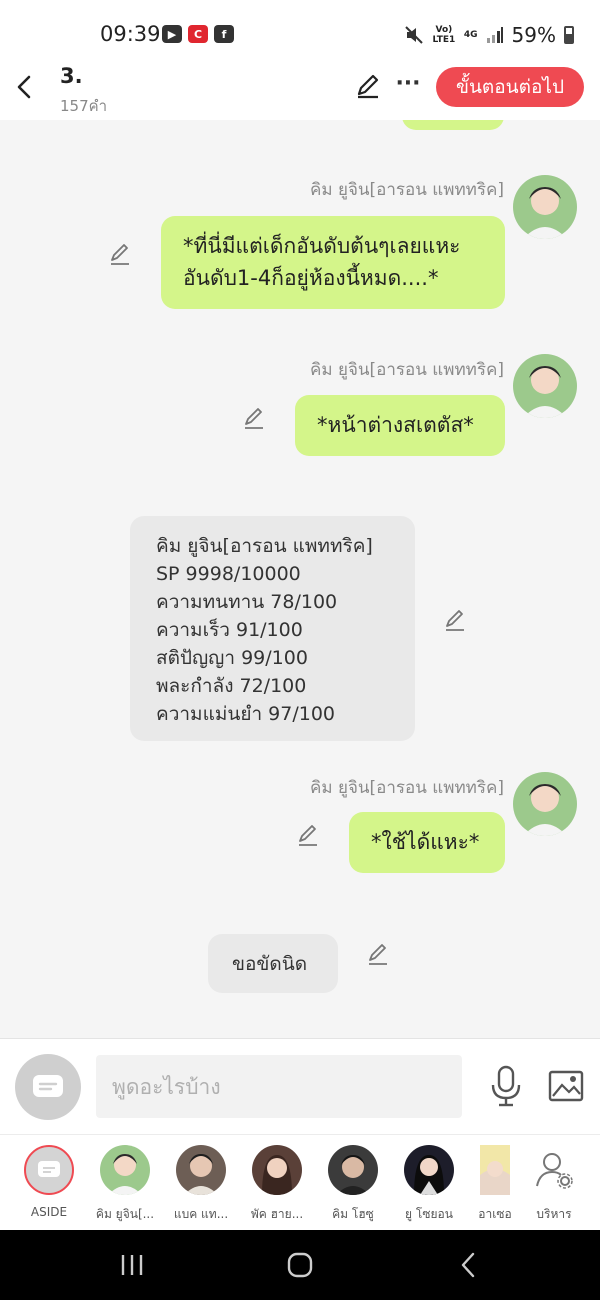 This screenshot has width=600, height=1300. I want to click on recent-apps-button, so click(132, 1265).